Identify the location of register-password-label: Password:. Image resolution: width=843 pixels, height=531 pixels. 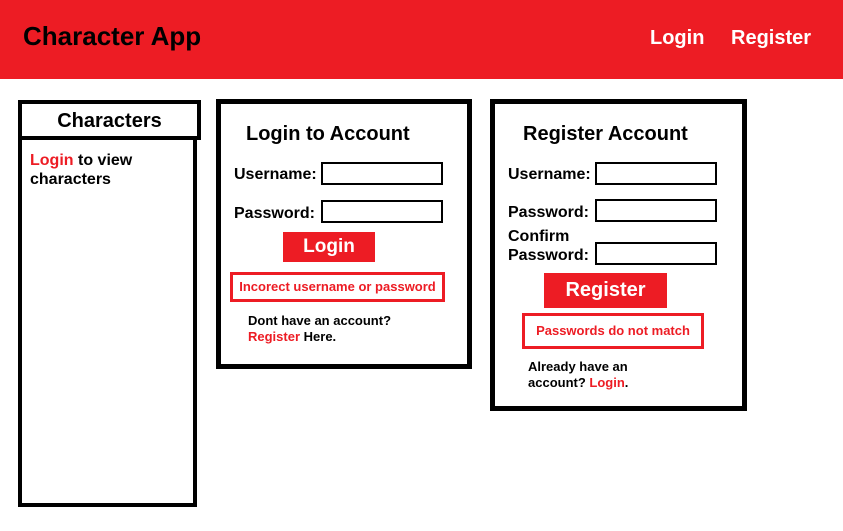
(548, 212).